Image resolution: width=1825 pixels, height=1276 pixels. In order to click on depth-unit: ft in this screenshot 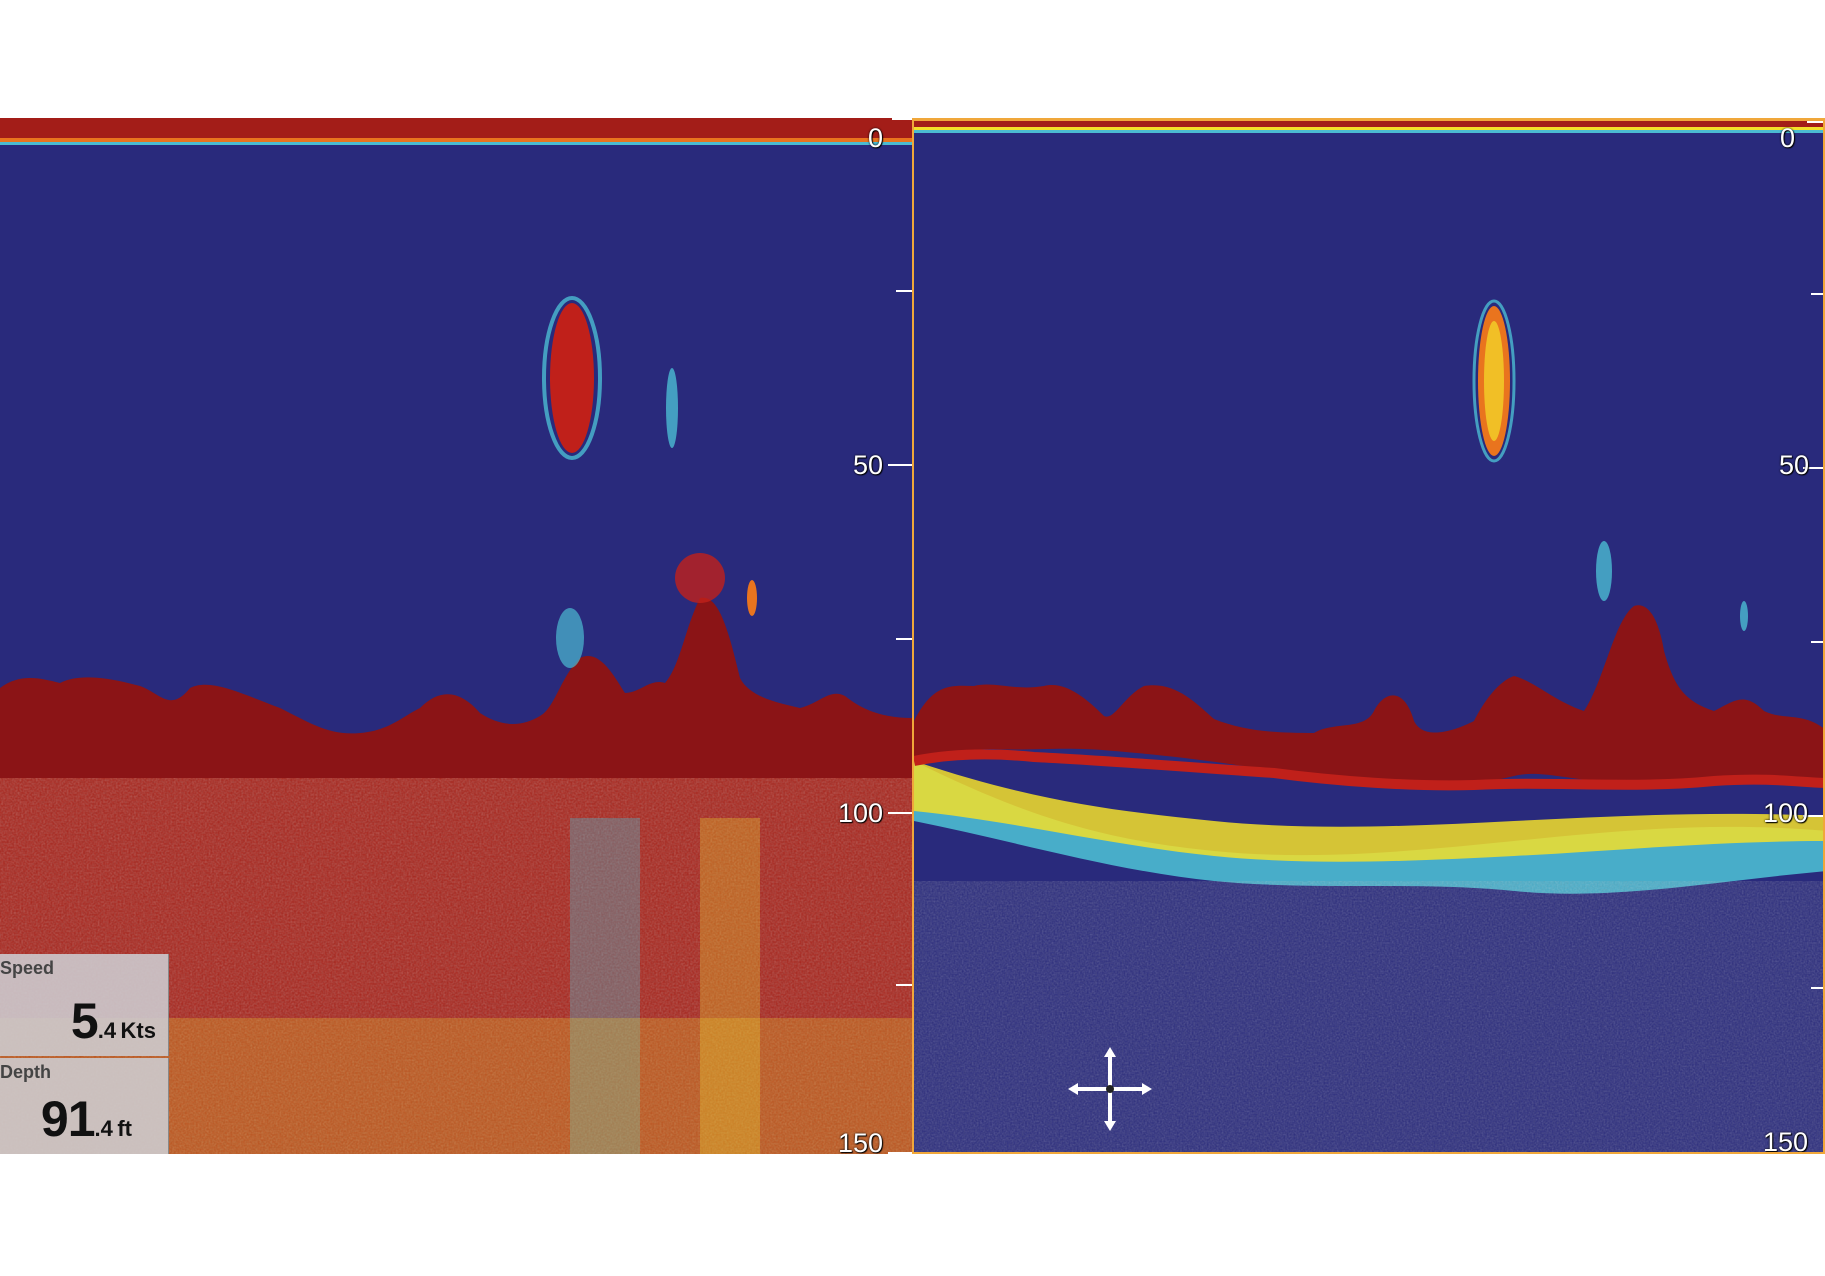, I will do `click(124, 1128)`.